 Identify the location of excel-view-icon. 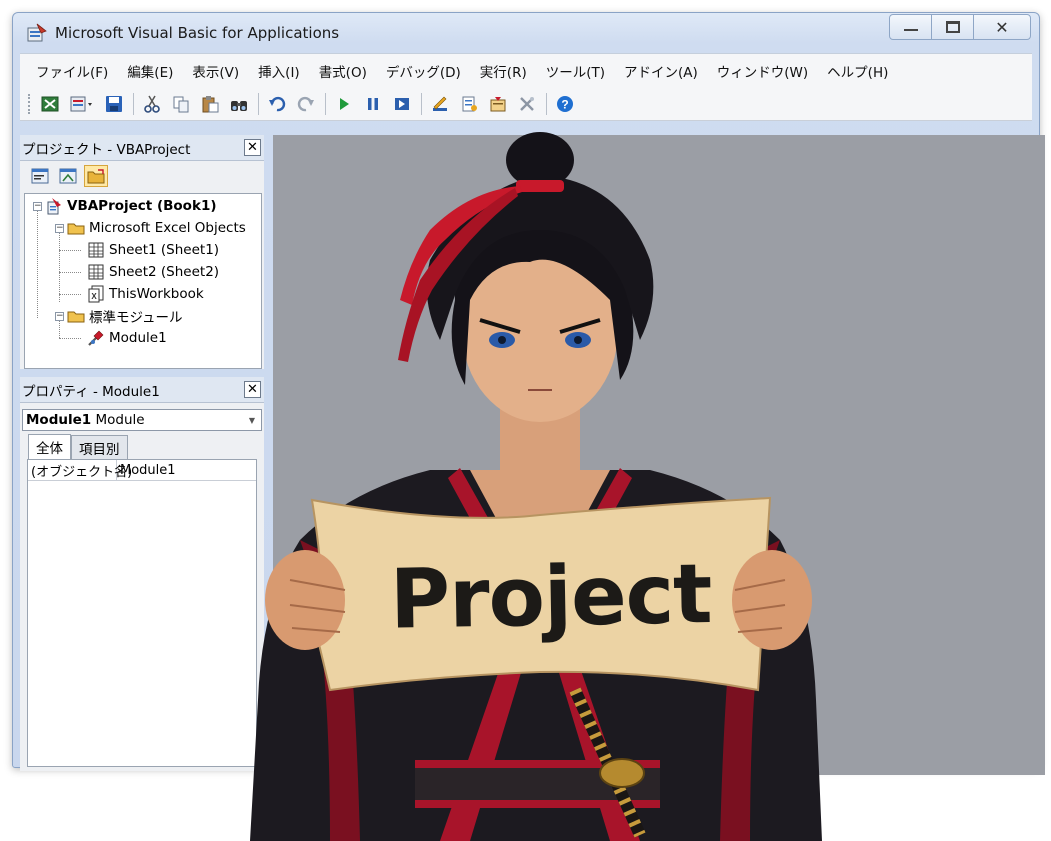
(50, 104).